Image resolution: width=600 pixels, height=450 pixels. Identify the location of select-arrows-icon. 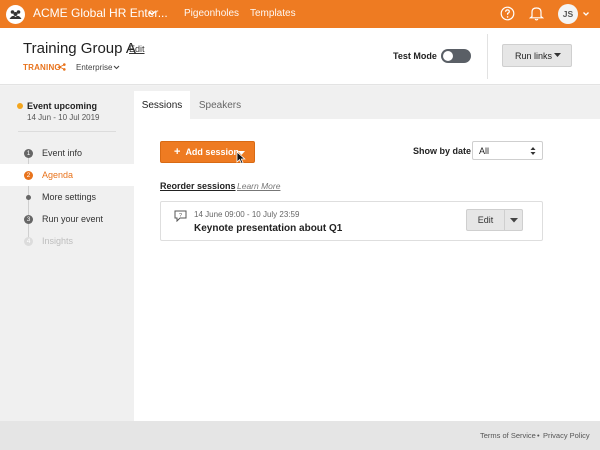
(533, 151).